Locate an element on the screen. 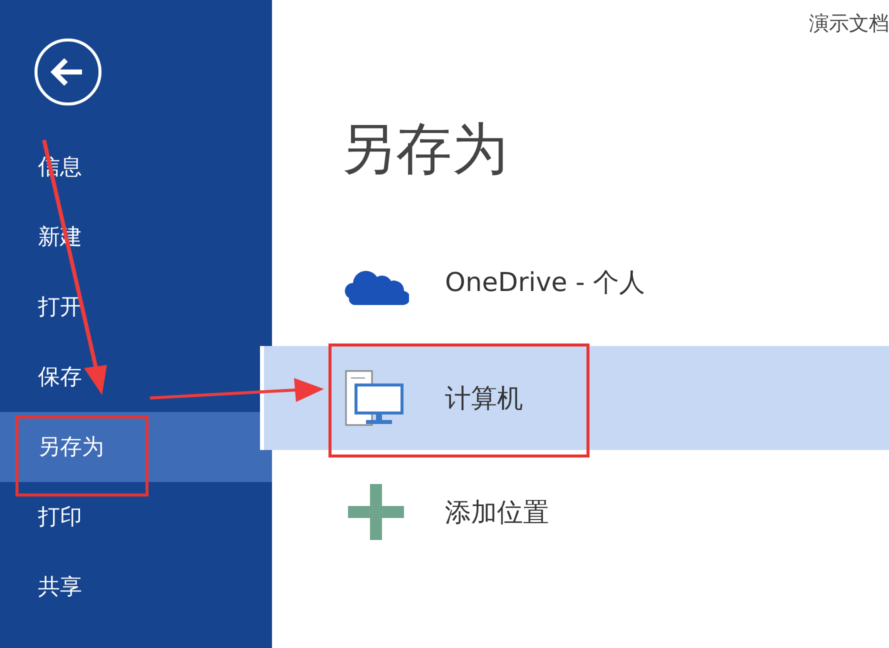  location-item: OneDrive - 个人 is located at coordinates (574, 282).